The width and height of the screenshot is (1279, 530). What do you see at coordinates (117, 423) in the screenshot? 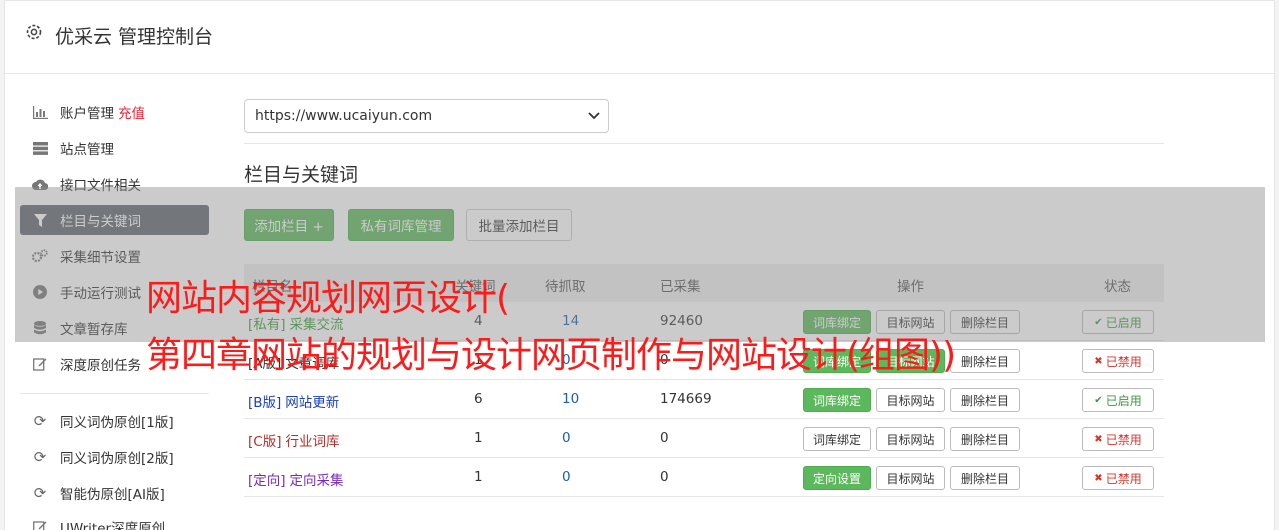
I see `sidebar-item-label: 同义词伪原创[1版]` at bounding box center [117, 423].